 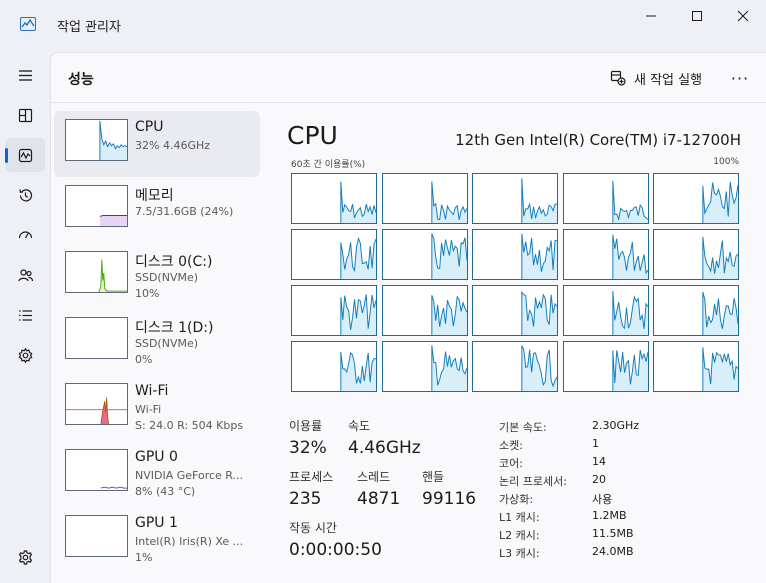 I want to click on window-title: 작업 관리자, so click(x=89, y=27).